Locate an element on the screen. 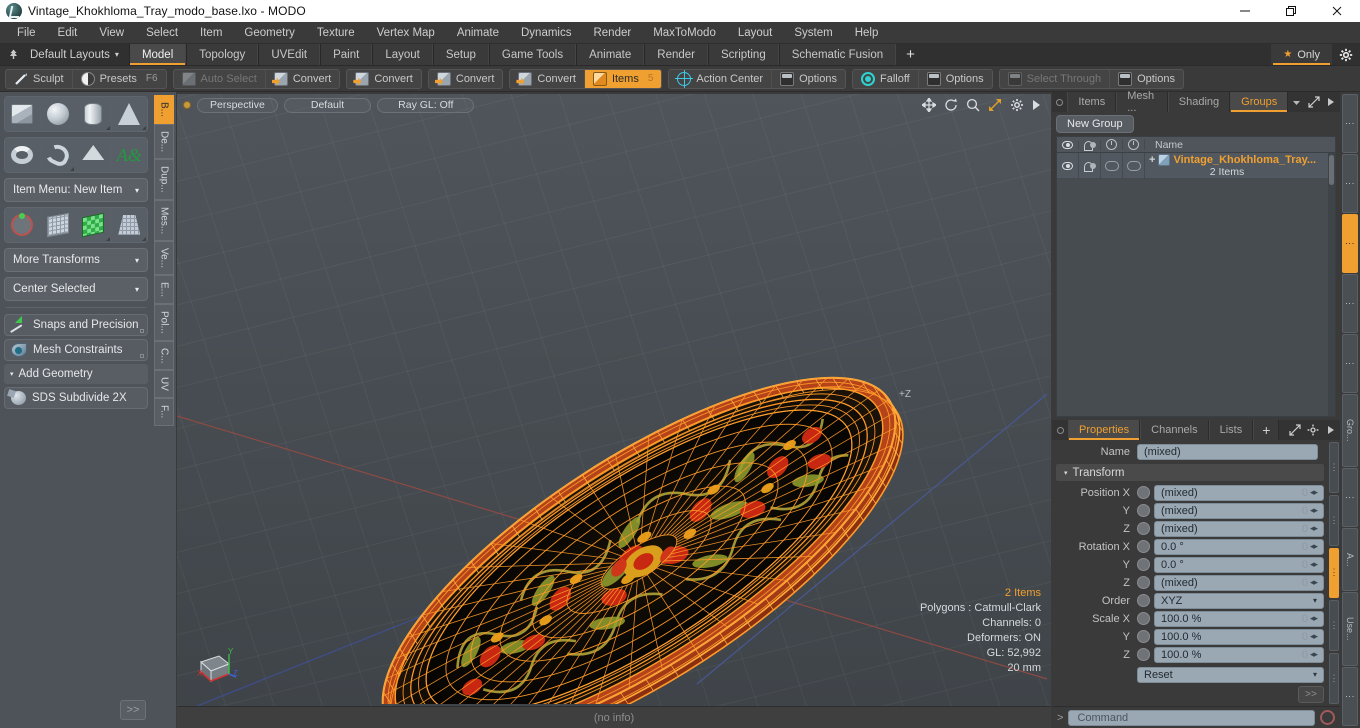 The image size is (1360, 728). toolbar-button-convert: Convert is located at coordinates (303, 79).